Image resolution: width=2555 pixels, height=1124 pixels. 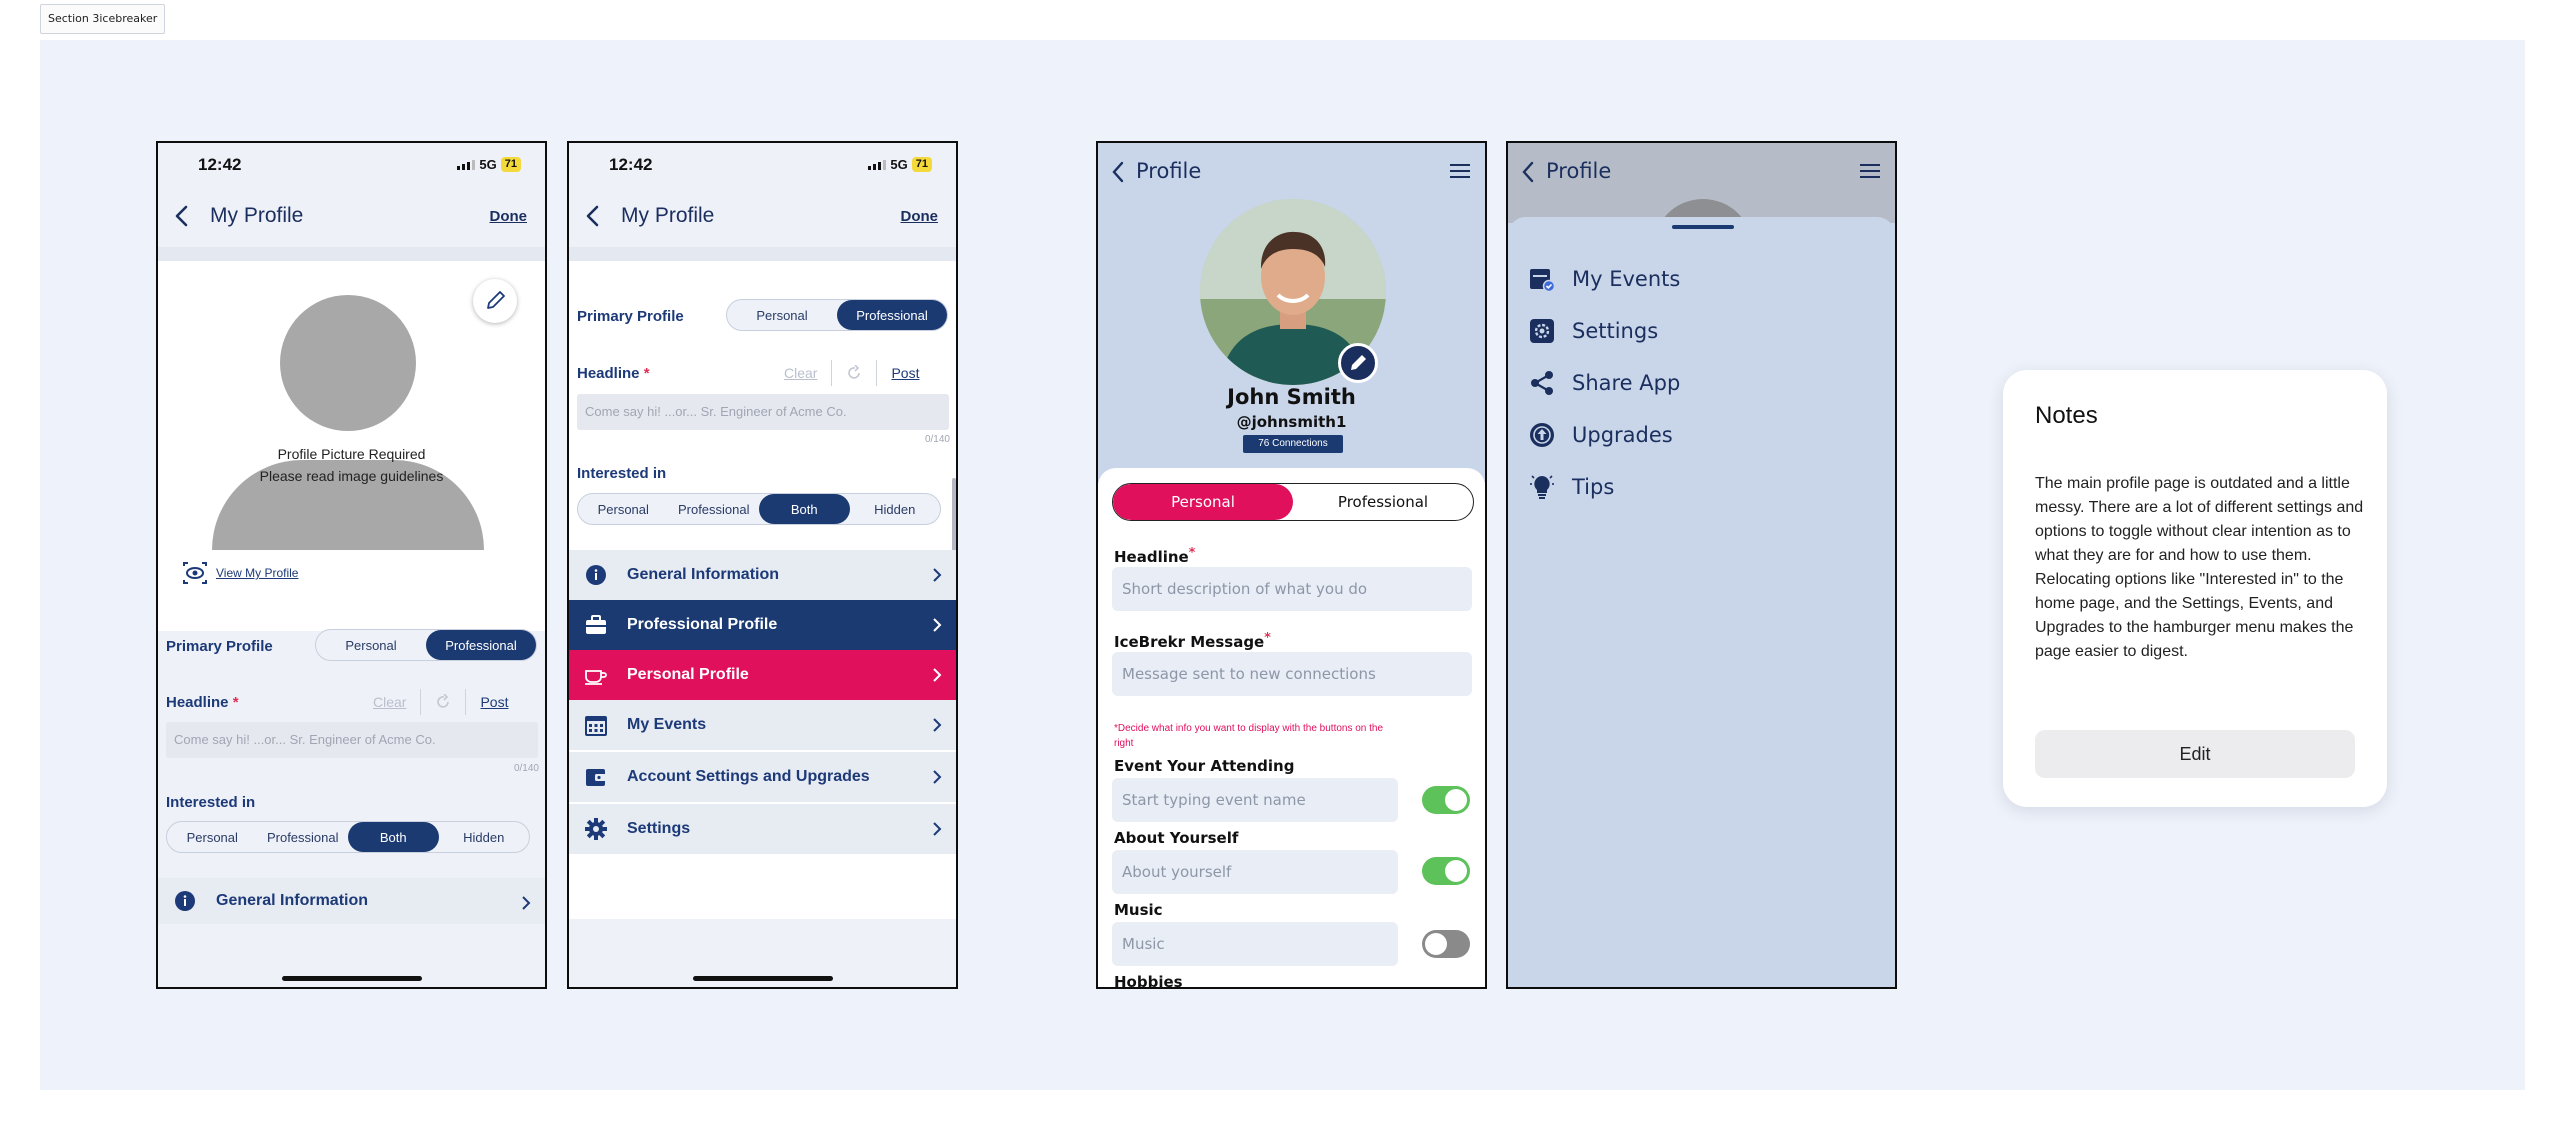 I want to click on gear-icon, so click(x=596, y=829).